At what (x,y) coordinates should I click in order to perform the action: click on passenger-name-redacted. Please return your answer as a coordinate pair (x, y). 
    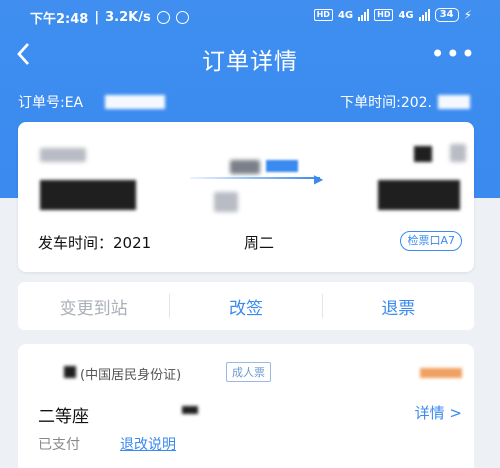
    Looking at the image, I should click on (70, 372).